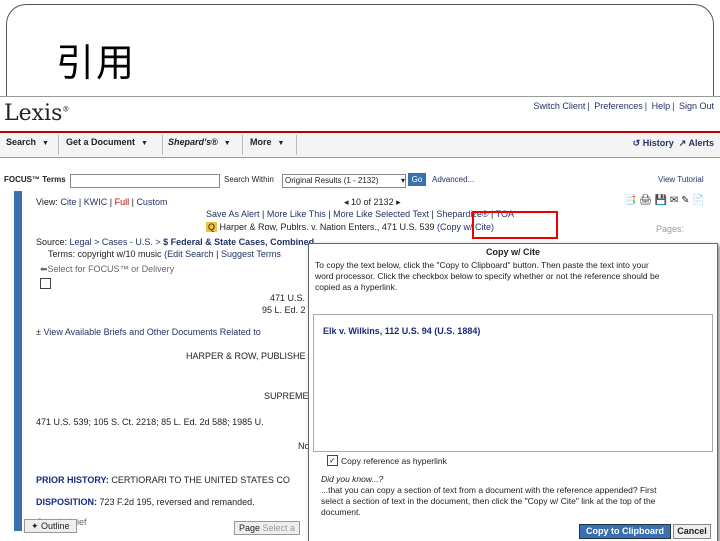 The width and height of the screenshot is (720, 541). Describe the element at coordinates (251, 254) in the screenshot. I see `suggest-terms-link: Suggest Terms` at that location.